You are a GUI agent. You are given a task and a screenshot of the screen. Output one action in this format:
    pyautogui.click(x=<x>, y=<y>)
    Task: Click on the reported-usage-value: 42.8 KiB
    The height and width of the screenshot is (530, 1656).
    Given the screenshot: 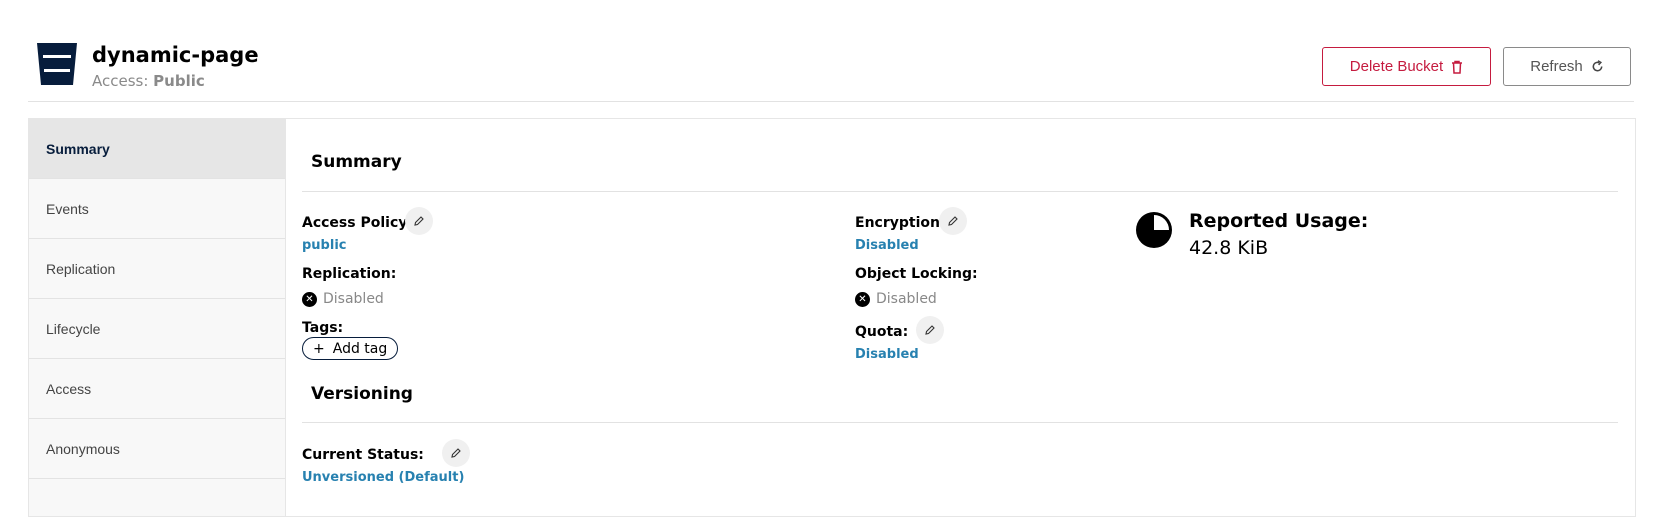 What is the action you would take?
    pyautogui.click(x=1229, y=248)
    